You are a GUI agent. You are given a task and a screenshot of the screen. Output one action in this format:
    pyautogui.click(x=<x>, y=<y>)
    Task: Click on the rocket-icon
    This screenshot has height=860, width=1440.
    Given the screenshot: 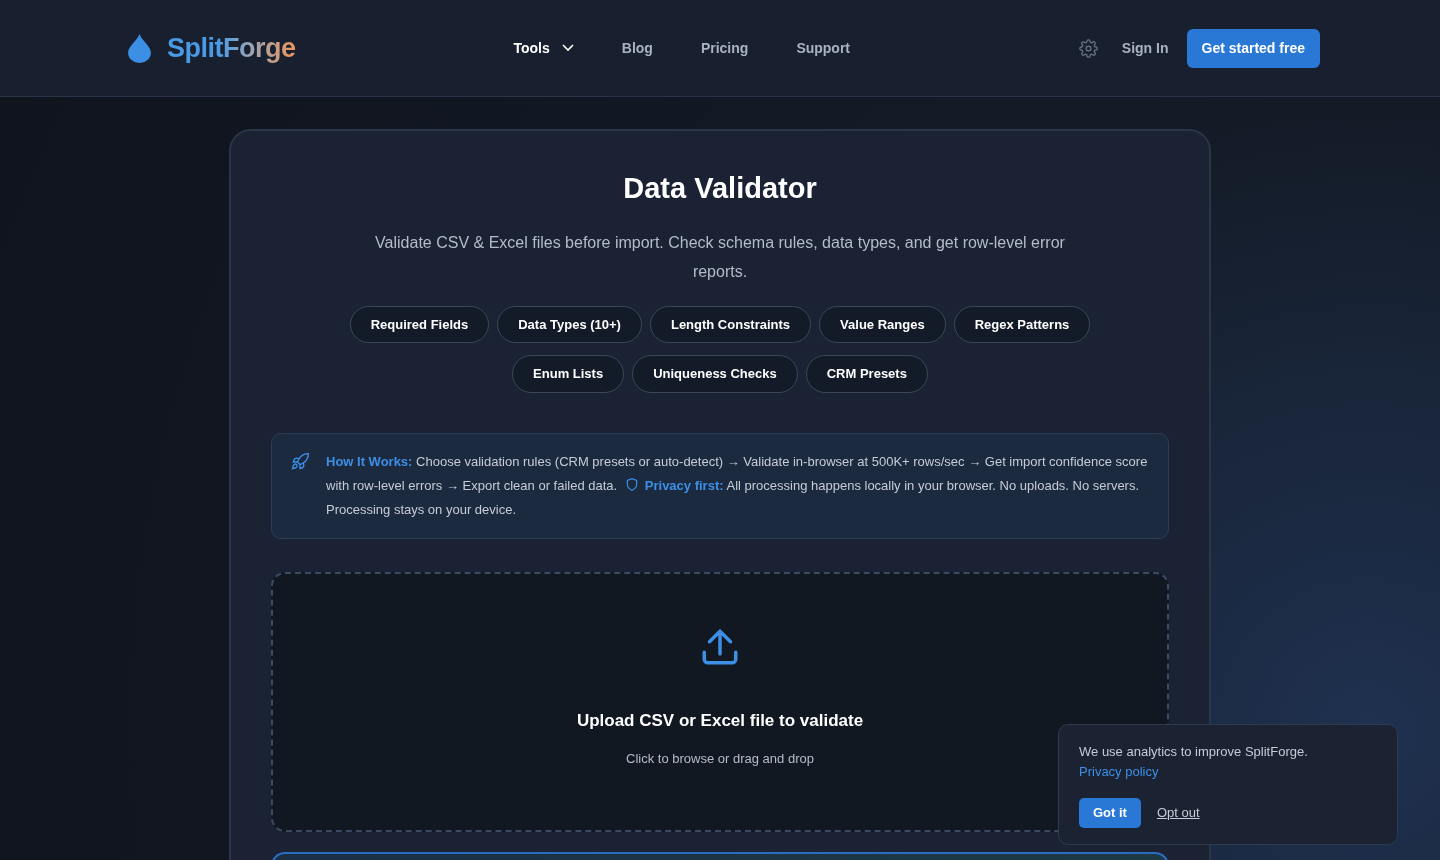 What is the action you would take?
    pyautogui.click(x=300, y=461)
    